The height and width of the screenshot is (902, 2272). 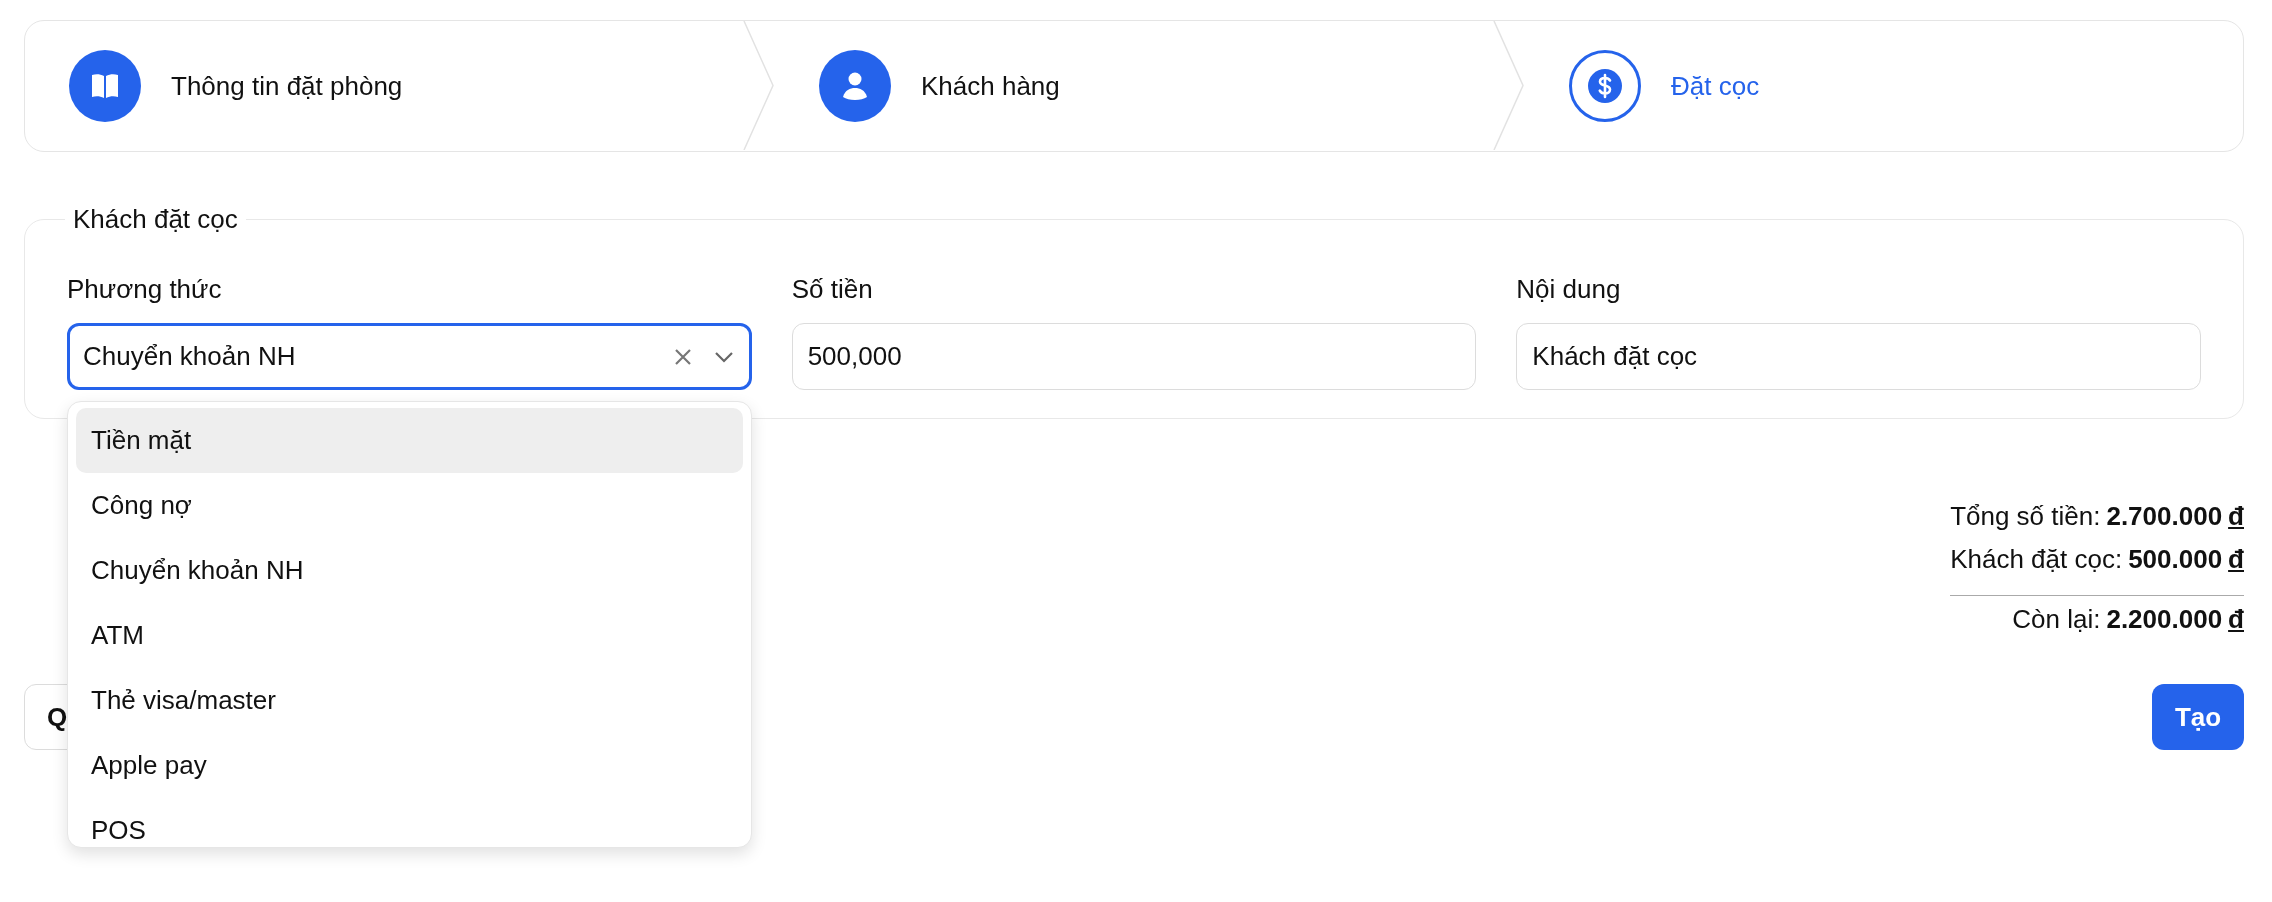 What do you see at coordinates (682, 356) in the screenshot?
I see `clear-icon` at bounding box center [682, 356].